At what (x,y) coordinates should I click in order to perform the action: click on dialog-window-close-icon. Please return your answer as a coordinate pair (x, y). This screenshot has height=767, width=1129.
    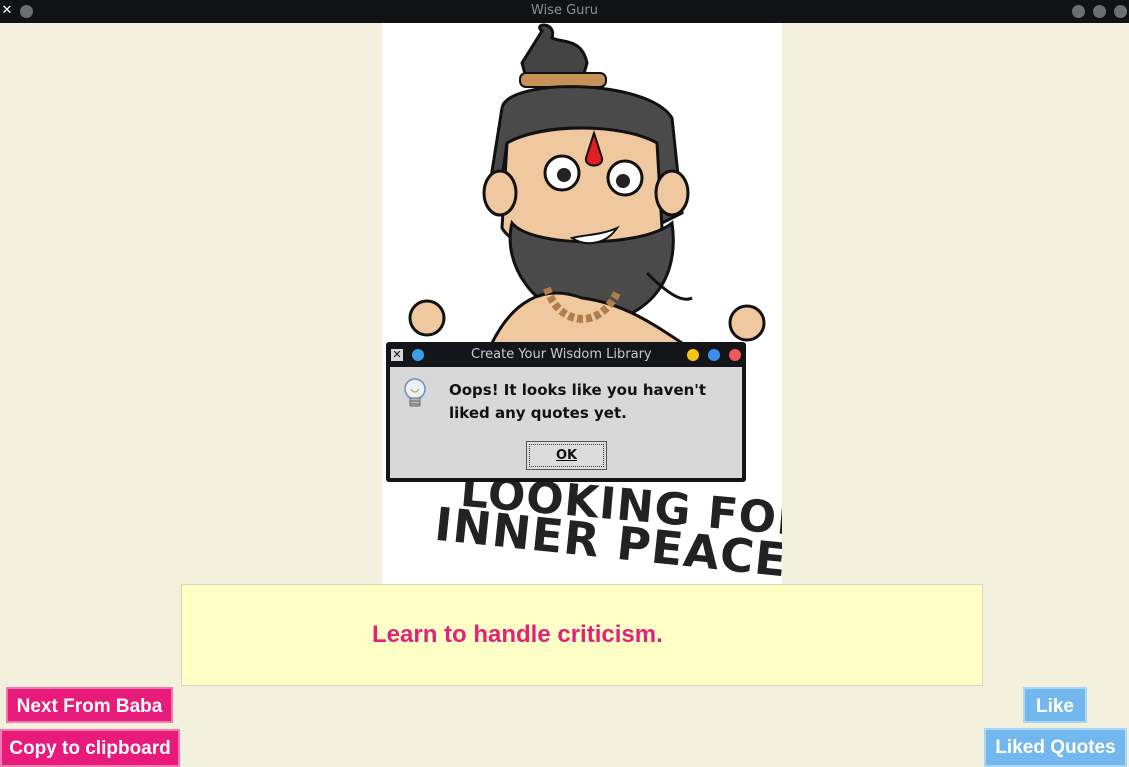
    Looking at the image, I should click on (735, 355).